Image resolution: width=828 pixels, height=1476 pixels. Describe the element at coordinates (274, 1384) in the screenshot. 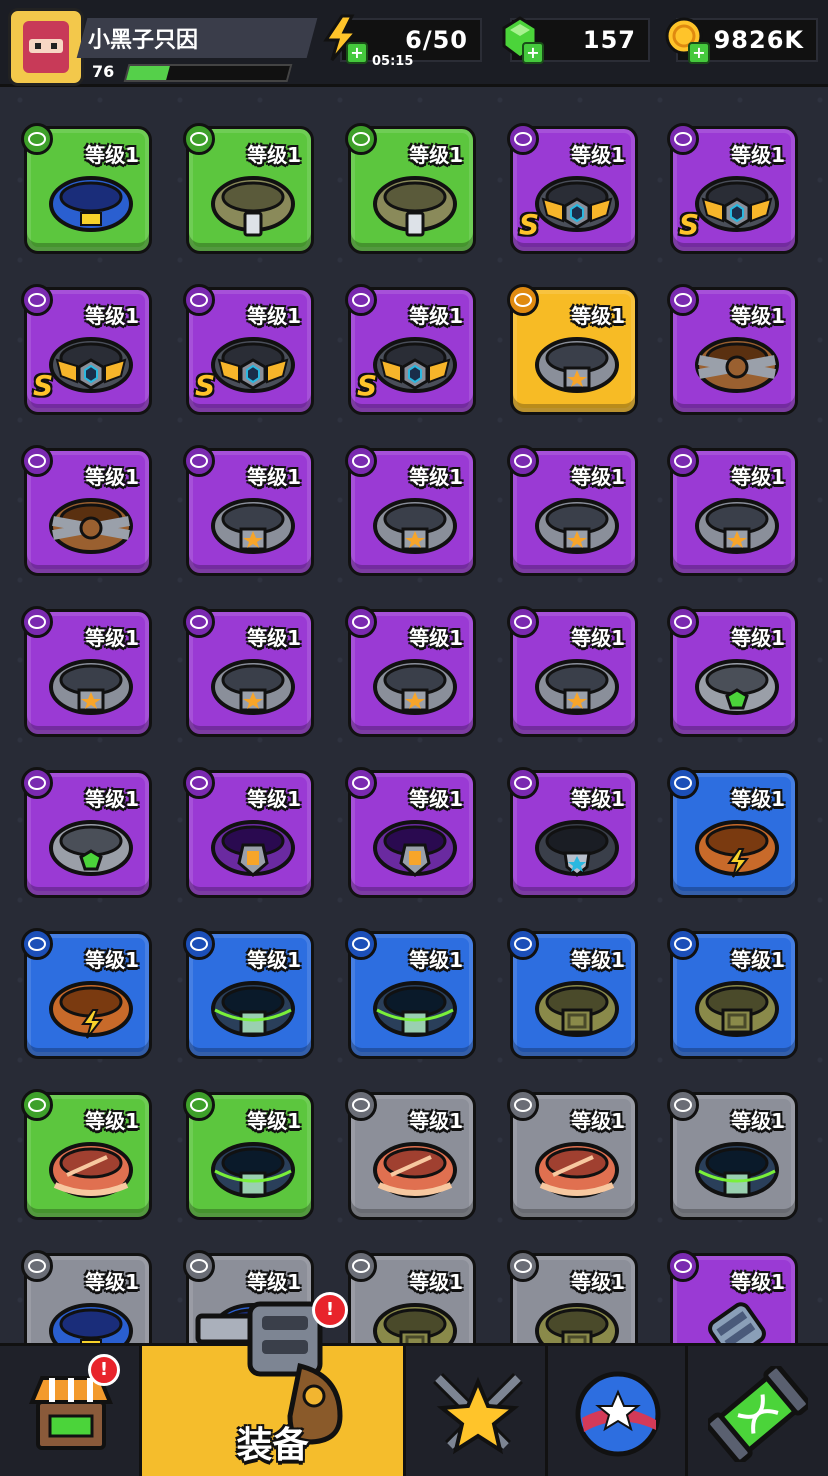

I see `nav-tab-equipment: ! 装备` at that location.